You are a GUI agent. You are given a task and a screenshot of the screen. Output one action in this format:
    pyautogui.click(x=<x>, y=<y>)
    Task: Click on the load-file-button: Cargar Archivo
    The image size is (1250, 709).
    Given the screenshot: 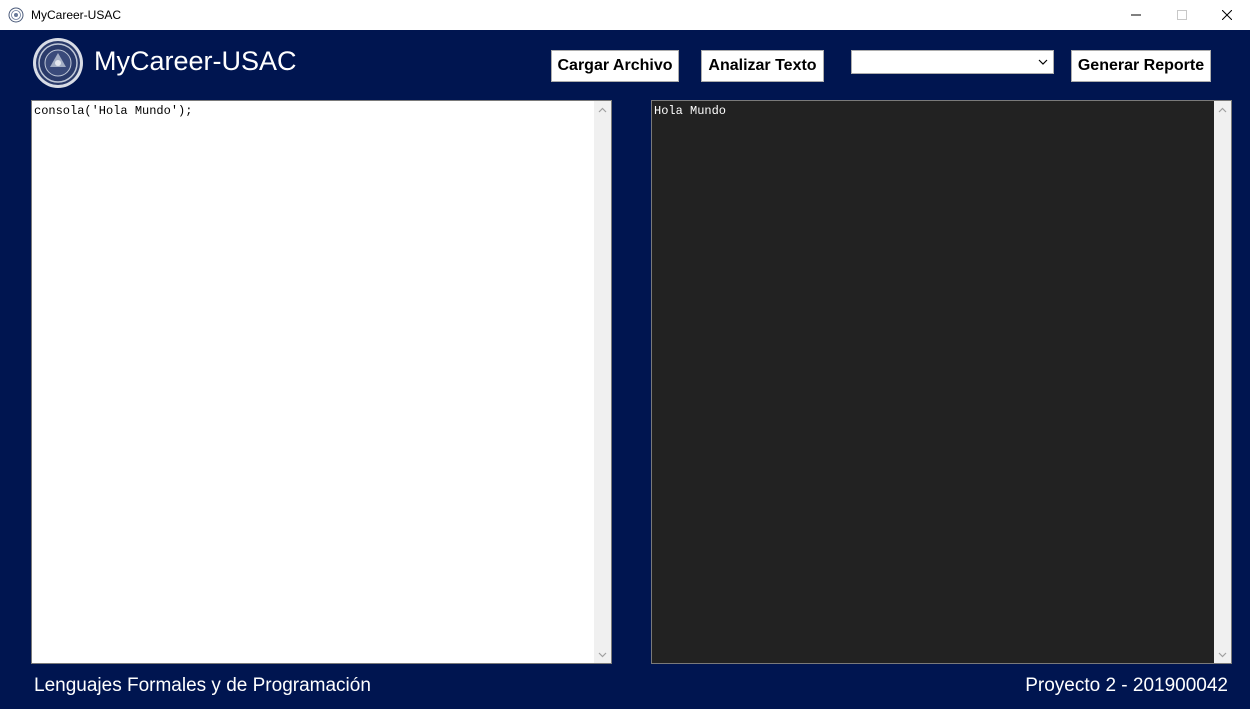 What is the action you would take?
    pyautogui.click(x=615, y=66)
    